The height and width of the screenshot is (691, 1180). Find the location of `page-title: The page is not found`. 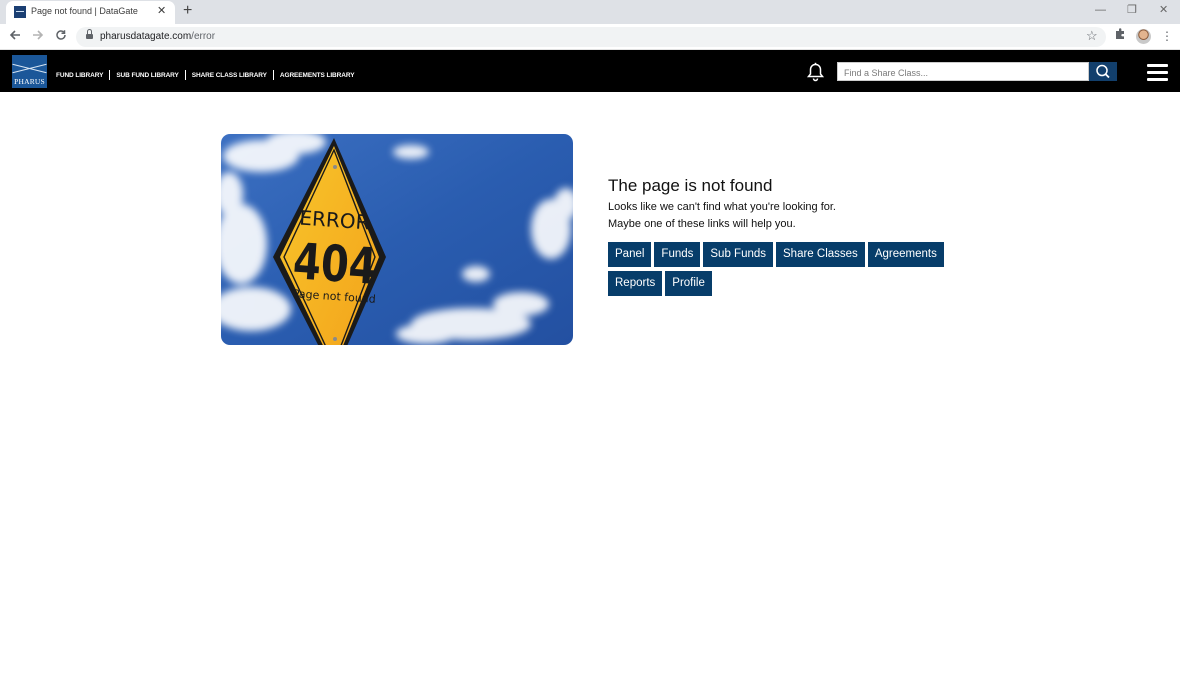

page-title: The page is not found is located at coordinates (690, 185).